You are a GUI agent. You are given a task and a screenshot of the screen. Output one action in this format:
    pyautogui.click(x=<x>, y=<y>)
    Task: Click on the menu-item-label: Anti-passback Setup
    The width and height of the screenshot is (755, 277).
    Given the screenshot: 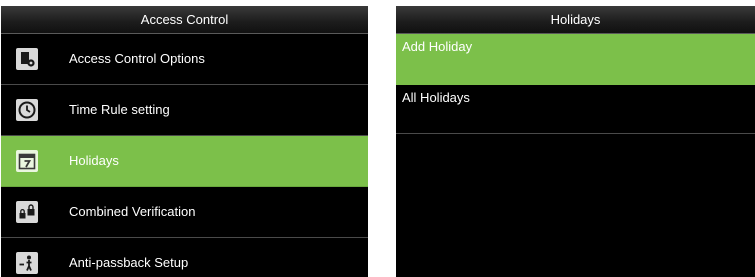 What is the action you would take?
    pyautogui.click(x=129, y=262)
    